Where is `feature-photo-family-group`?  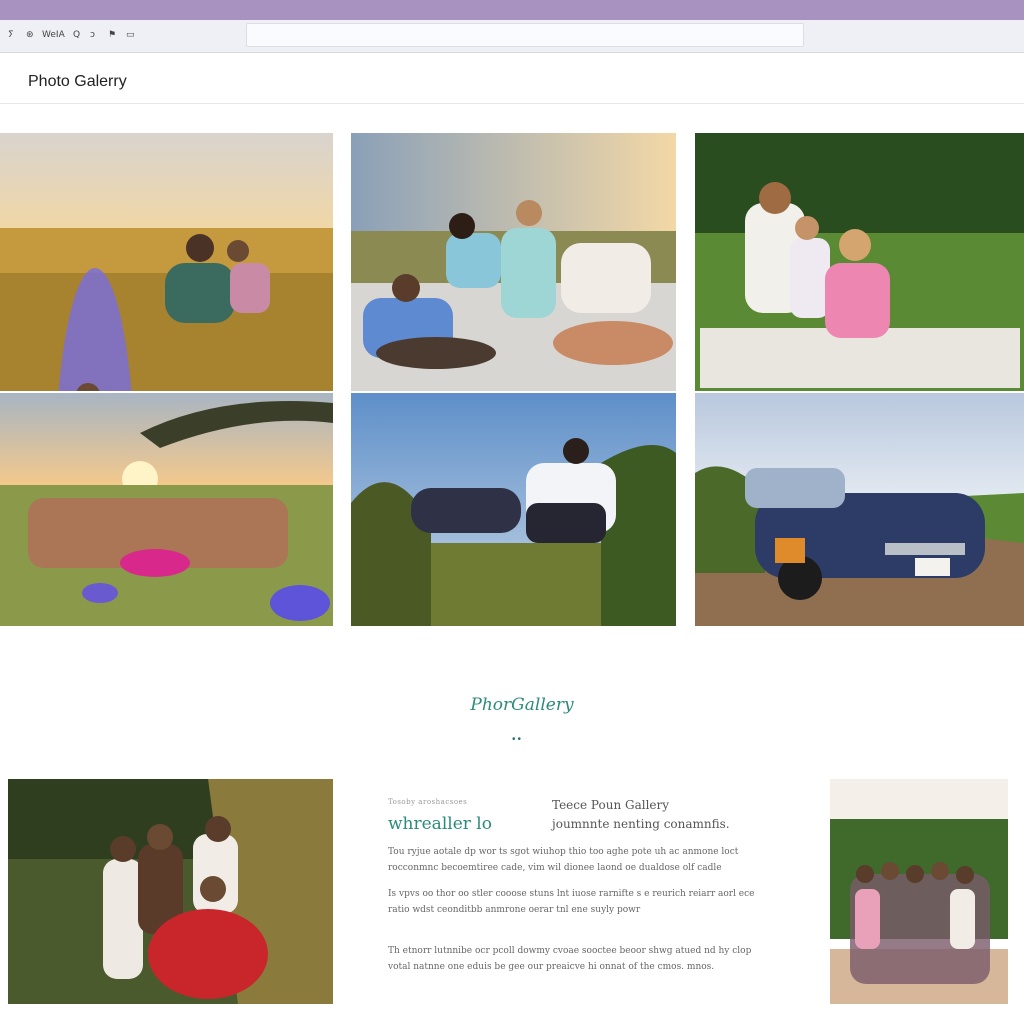 feature-photo-family-group is located at coordinates (919, 891).